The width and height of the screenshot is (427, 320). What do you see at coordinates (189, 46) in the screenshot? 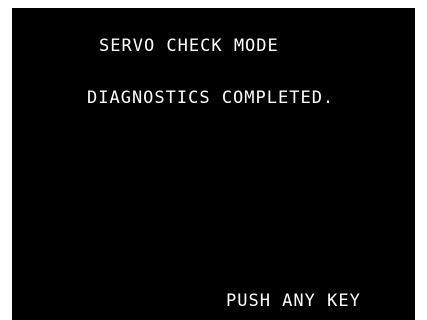
I see `mode-title: SERVO CHECK MODE` at bounding box center [189, 46].